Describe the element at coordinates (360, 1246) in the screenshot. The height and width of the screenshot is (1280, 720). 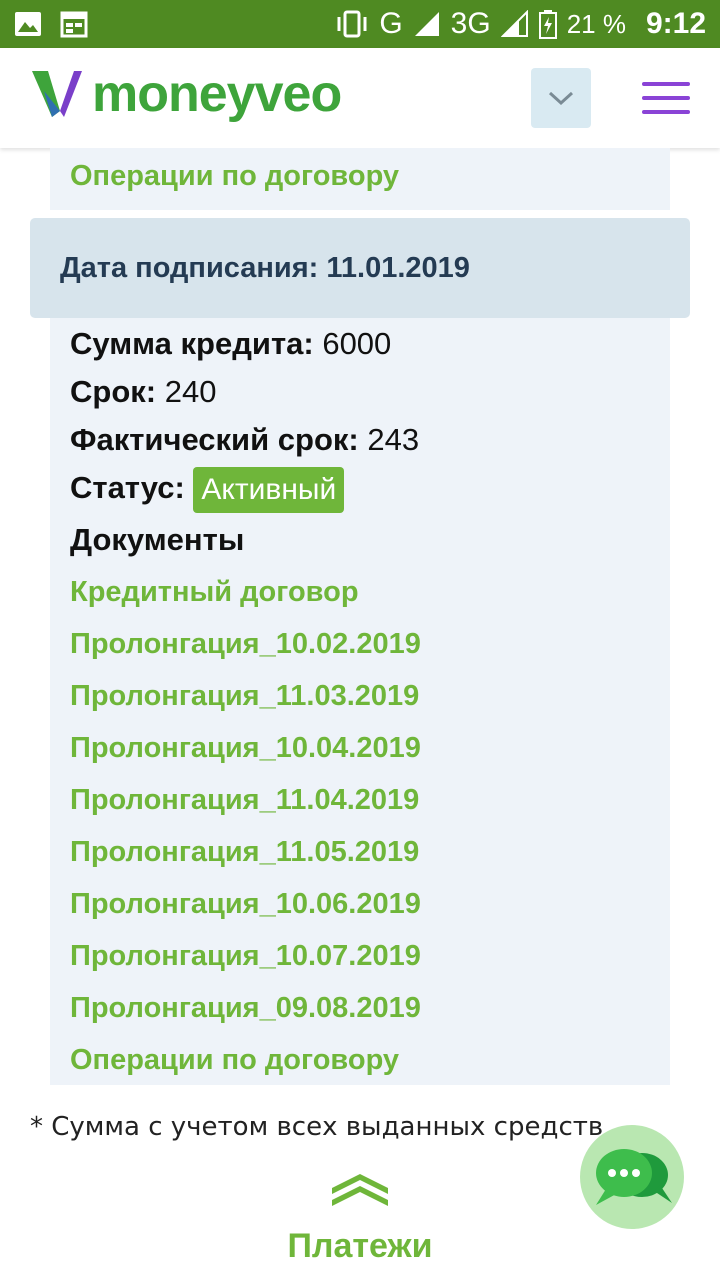
I see `payments-label: Платежи` at that location.